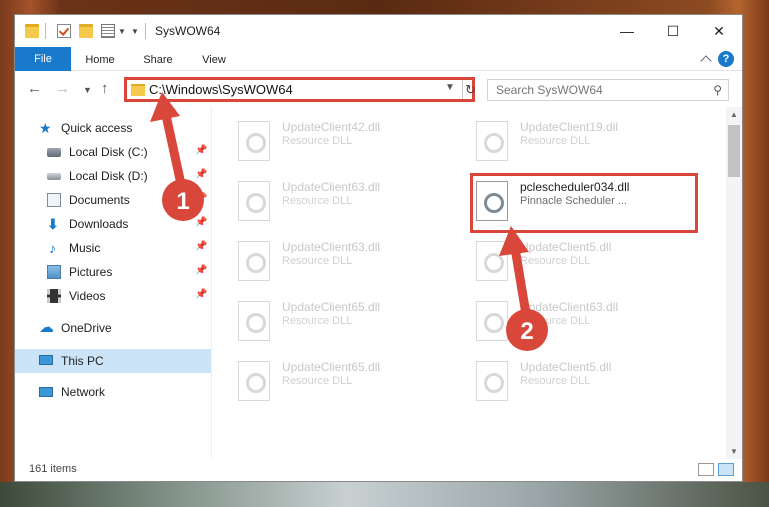 This screenshot has height=507, width=769. Describe the element at coordinates (706, 61) in the screenshot. I see `expand-ribbon-icon` at that location.